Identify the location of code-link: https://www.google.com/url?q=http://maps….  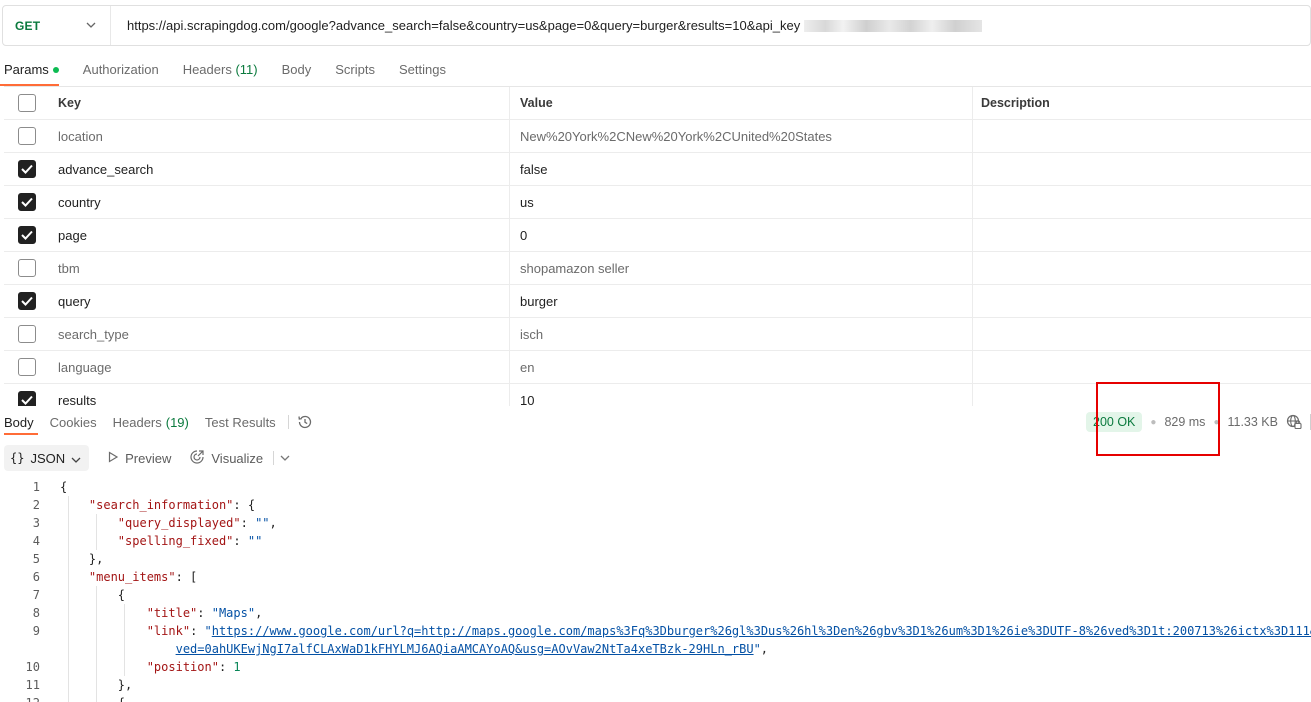
(761, 631).